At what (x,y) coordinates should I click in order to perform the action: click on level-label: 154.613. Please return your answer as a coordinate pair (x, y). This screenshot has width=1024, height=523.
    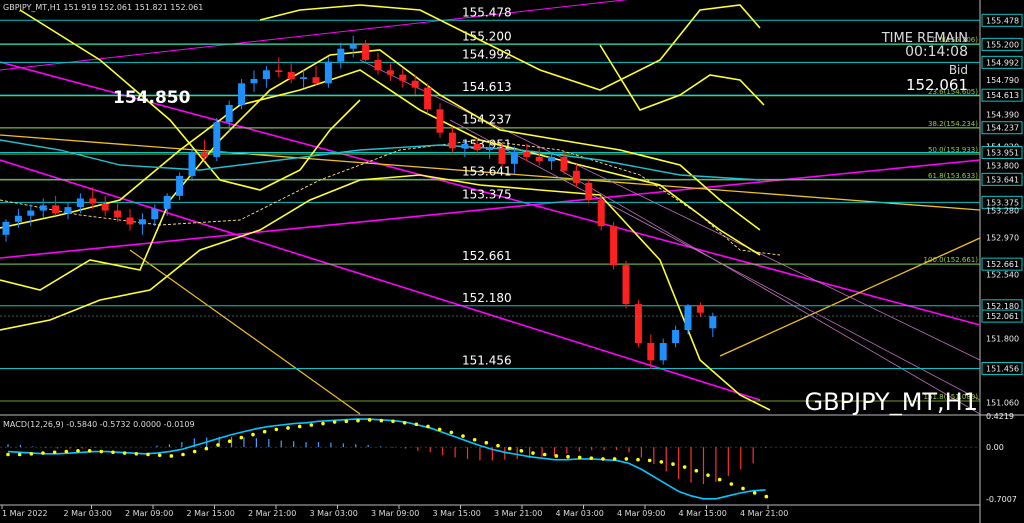
    Looking at the image, I should click on (487, 87).